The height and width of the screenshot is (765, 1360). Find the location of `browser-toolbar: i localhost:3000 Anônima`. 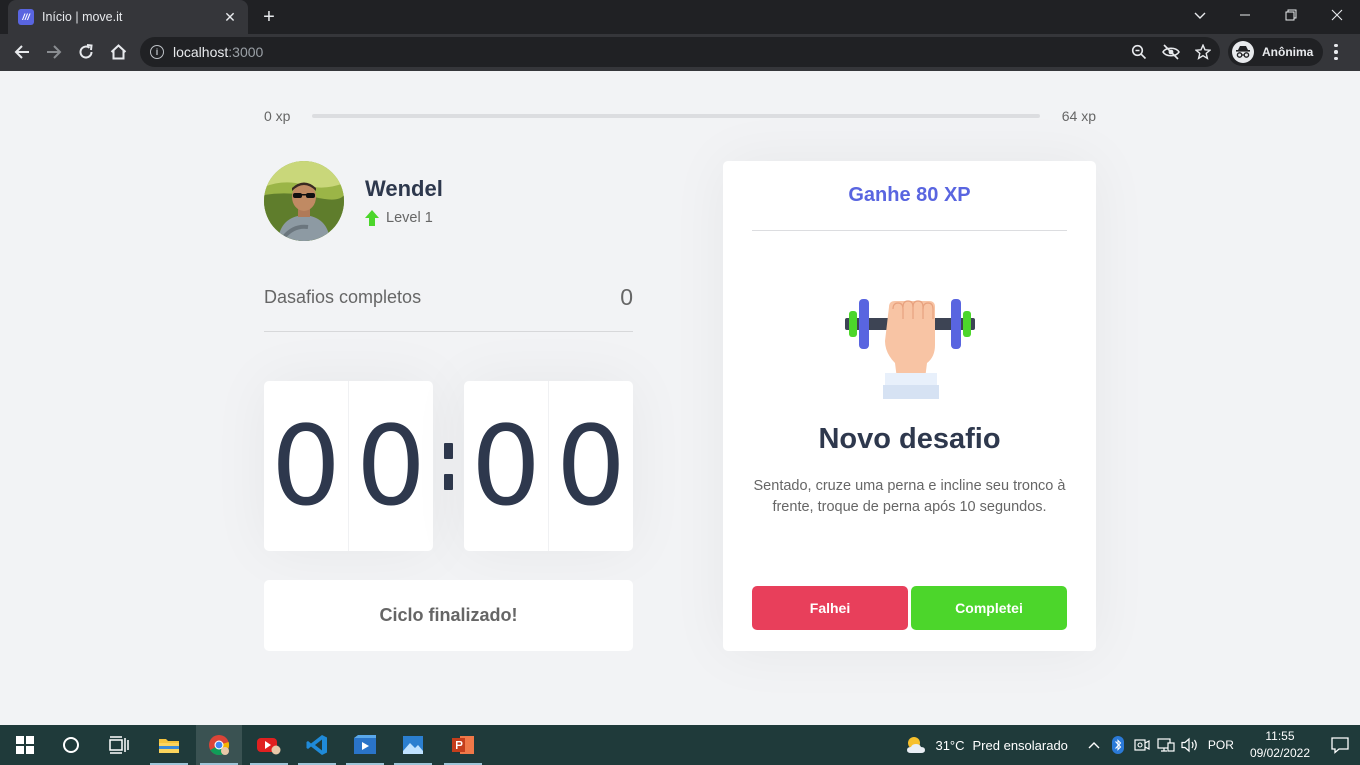

browser-toolbar: i localhost:3000 Anônima is located at coordinates (680, 52).